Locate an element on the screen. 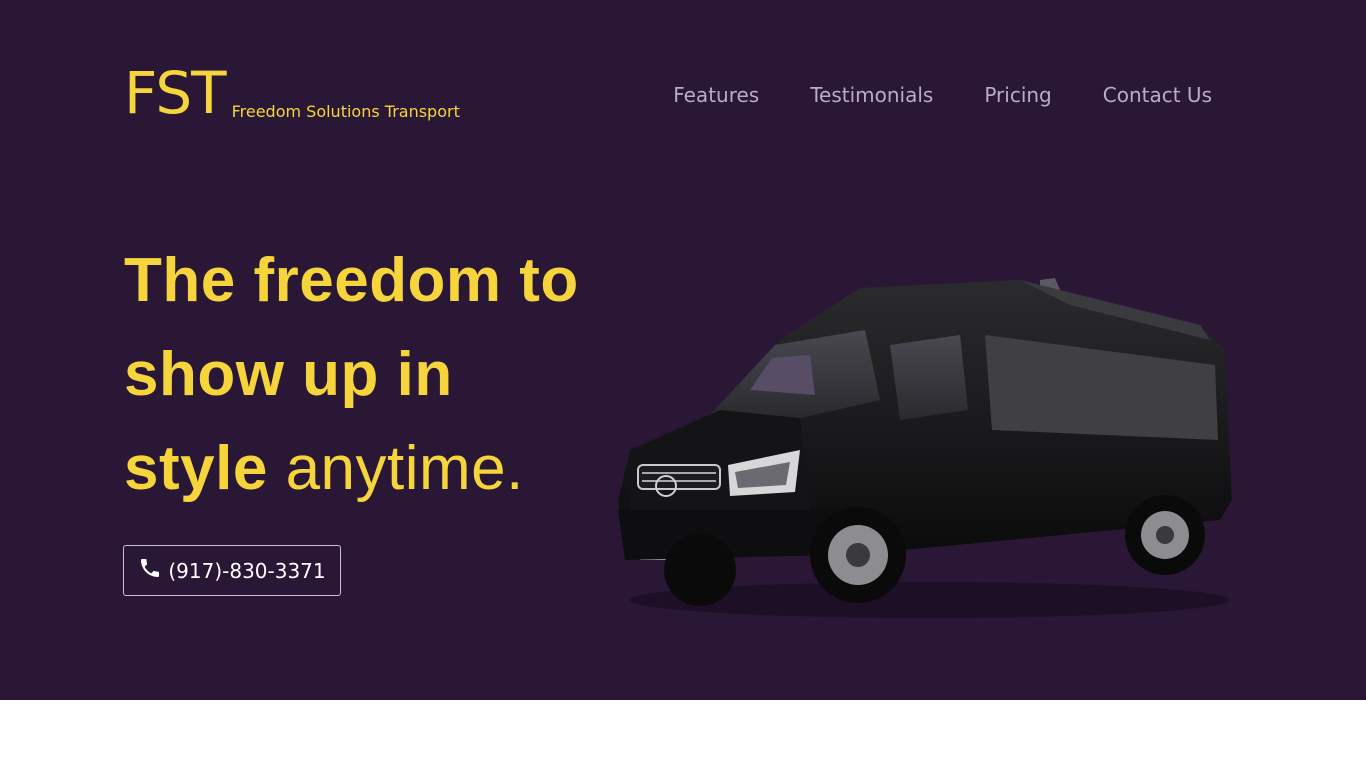 This screenshot has width=1366, height=768. main-nav: Features Testimonials Pricing Contact Us is located at coordinates (942, 95).